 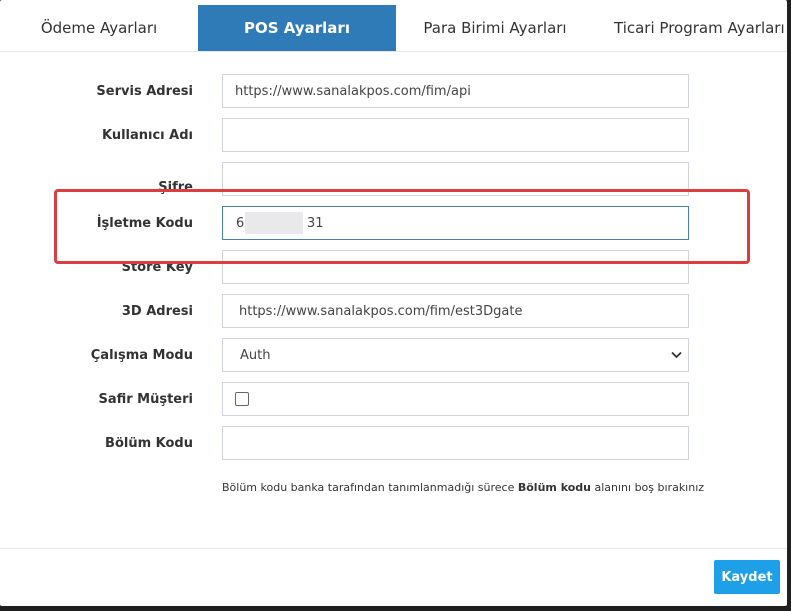 What do you see at coordinates (554, 487) in the screenshot?
I see `help-text-bold: Bölüm kodu` at bounding box center [554, 487].